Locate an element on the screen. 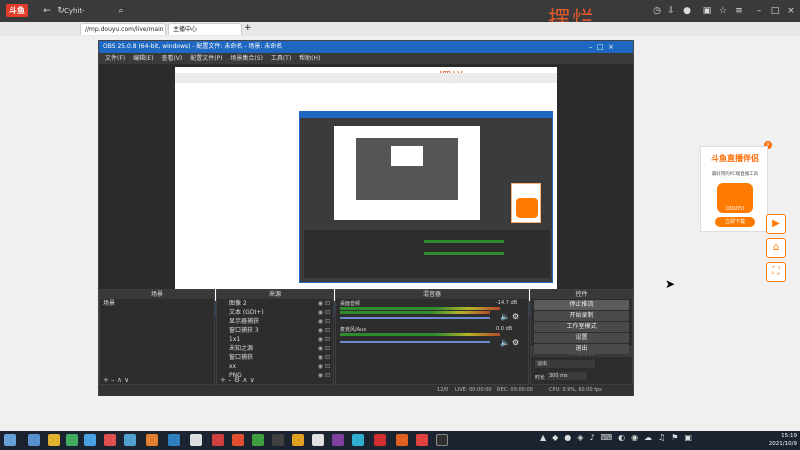 The image size is (800, 450). exit-button: 退出 is located at coordinates (581, 349).